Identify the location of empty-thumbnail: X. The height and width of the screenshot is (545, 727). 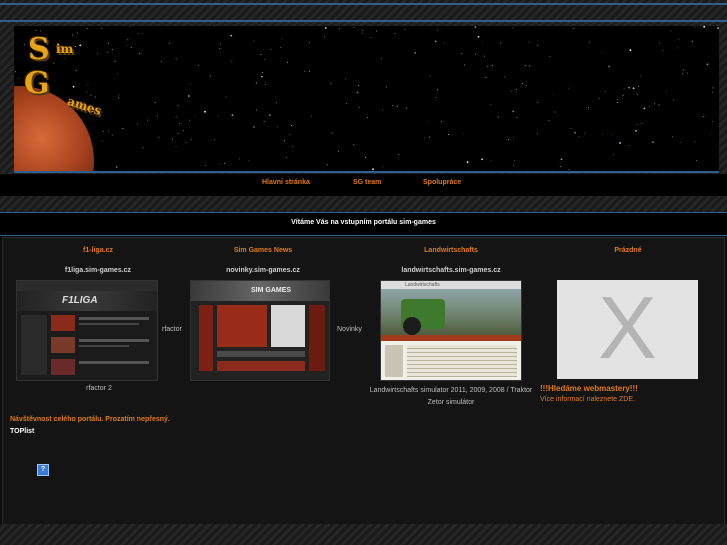
(627, 329).